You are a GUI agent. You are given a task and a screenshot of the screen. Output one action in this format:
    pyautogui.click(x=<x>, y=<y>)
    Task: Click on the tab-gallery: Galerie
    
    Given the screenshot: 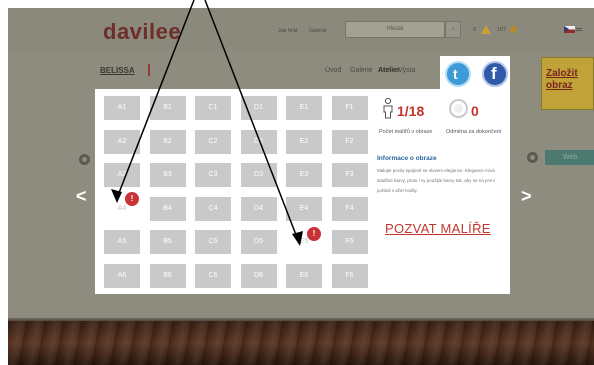 What is the action you would take?
    pyautogui.click(x=361, y=70)
    